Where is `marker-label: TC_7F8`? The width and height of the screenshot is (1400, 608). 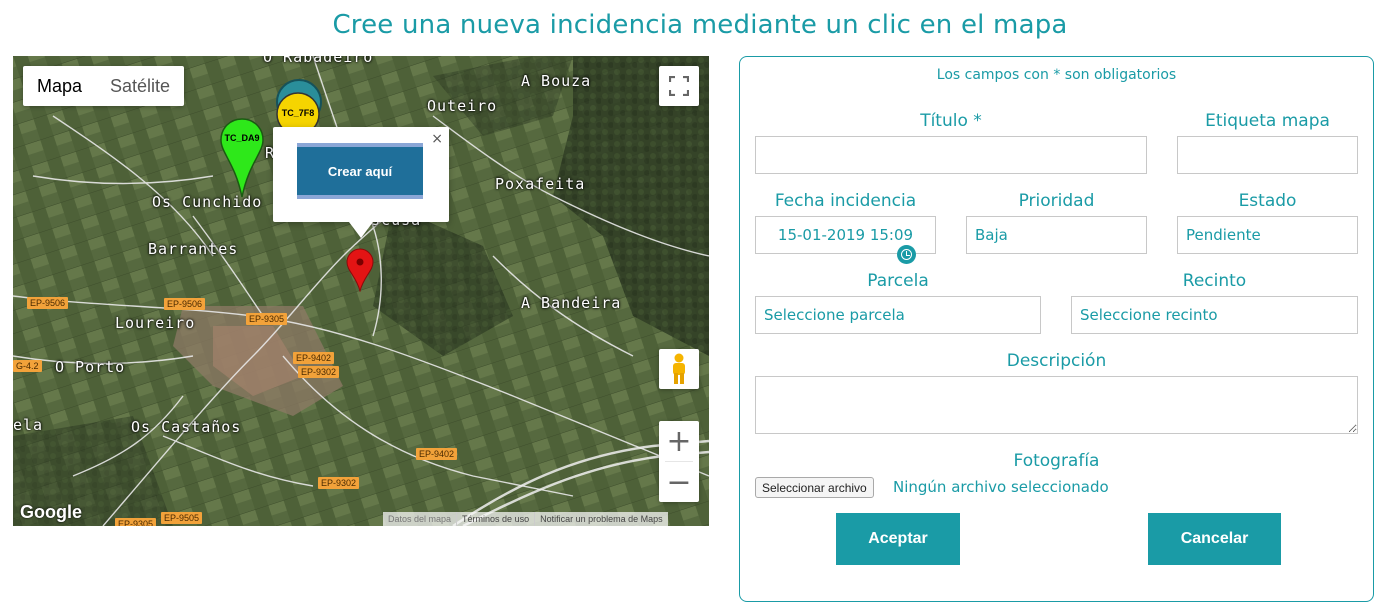 marker-label: TC_7F8 is located at coordinates (298, 113).